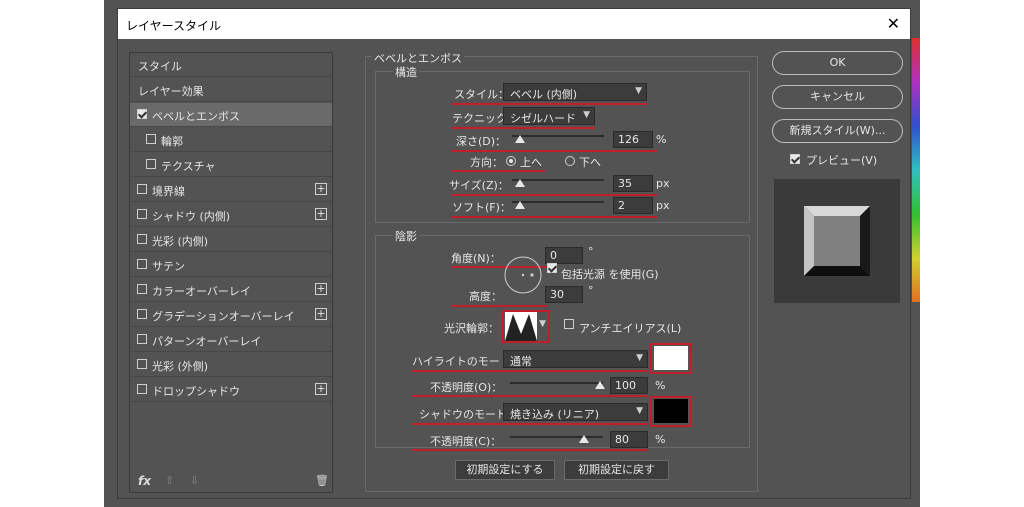 This screenshot has width=1024, height=507. Describe the element at coordinates (520, 139) in the screenshot. I see `depth-slider-thumb` at that location.